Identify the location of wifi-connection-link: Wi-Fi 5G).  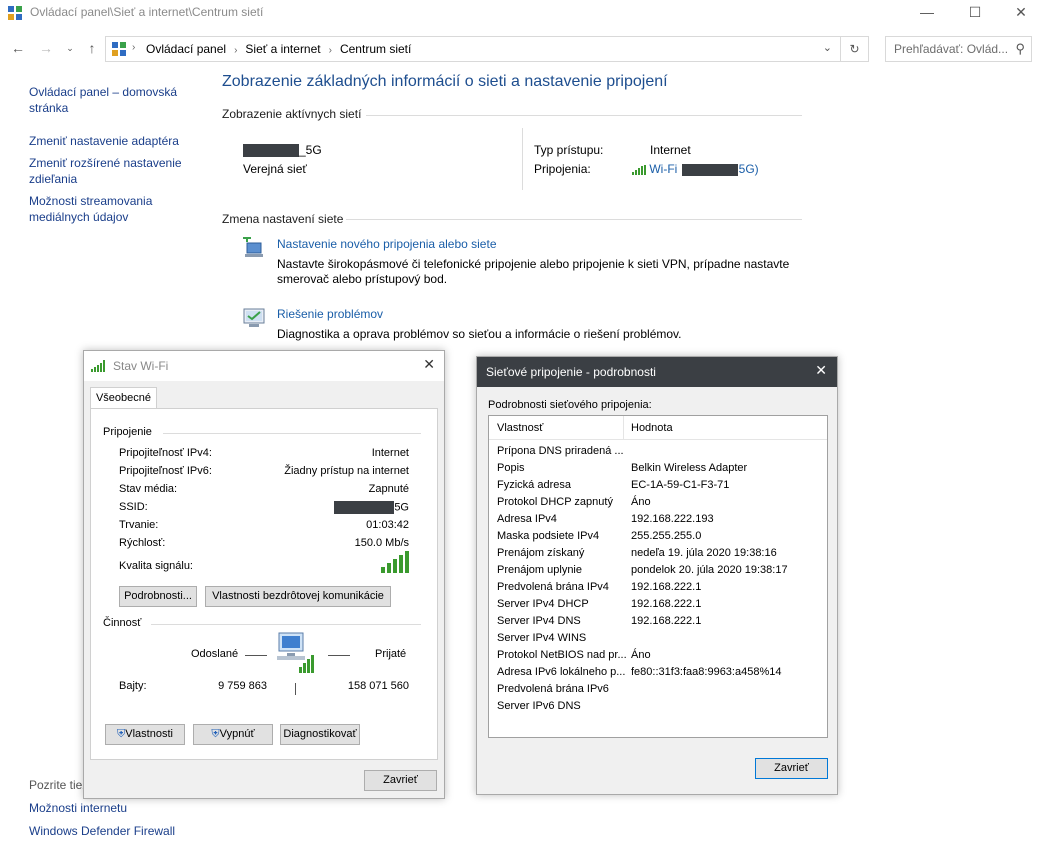
(695, 169).